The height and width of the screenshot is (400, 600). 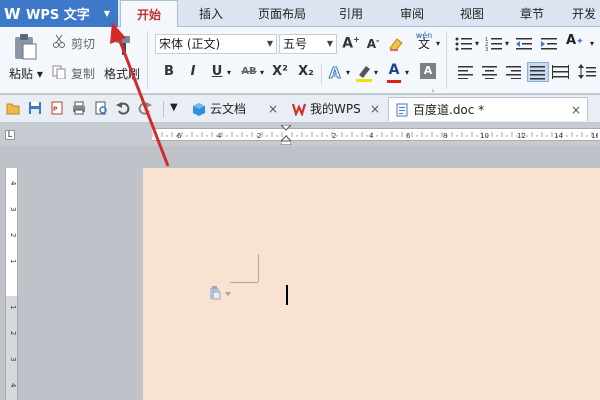 I want to click on decrease-indent-icon, so click(x=524, y=44).